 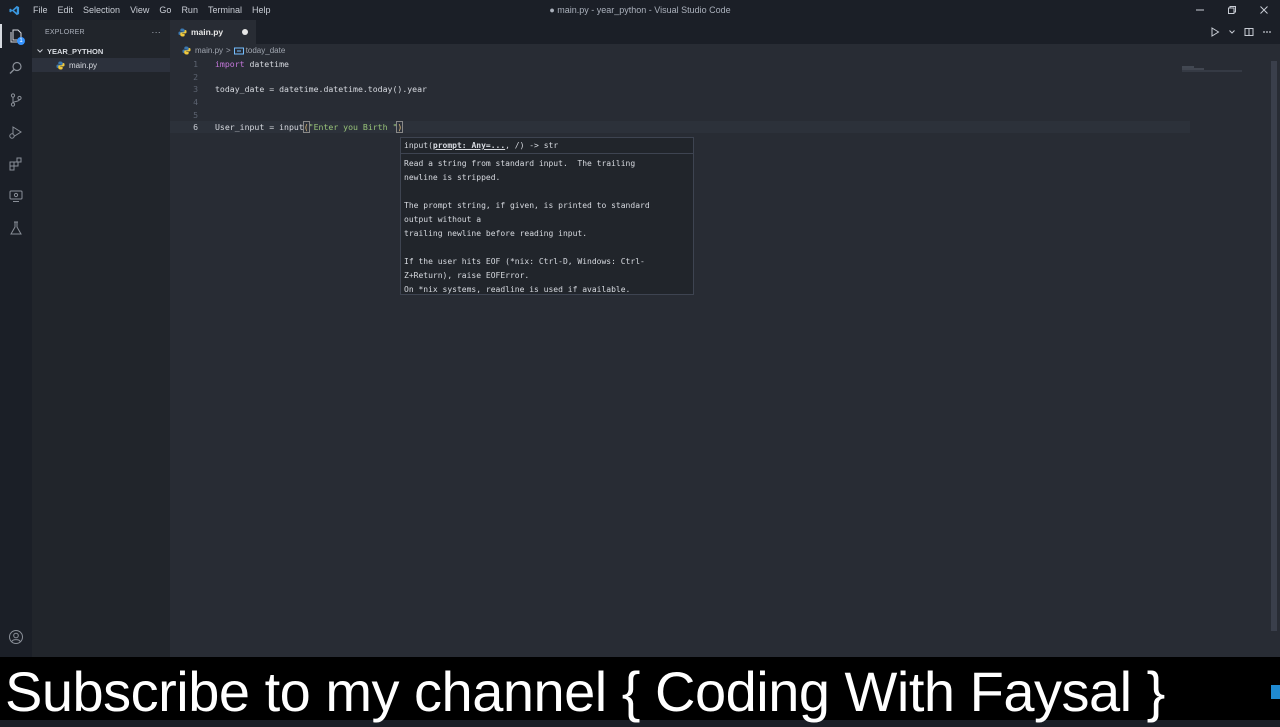 I want to click on import-keyword: import, so click(x=230, y=64).